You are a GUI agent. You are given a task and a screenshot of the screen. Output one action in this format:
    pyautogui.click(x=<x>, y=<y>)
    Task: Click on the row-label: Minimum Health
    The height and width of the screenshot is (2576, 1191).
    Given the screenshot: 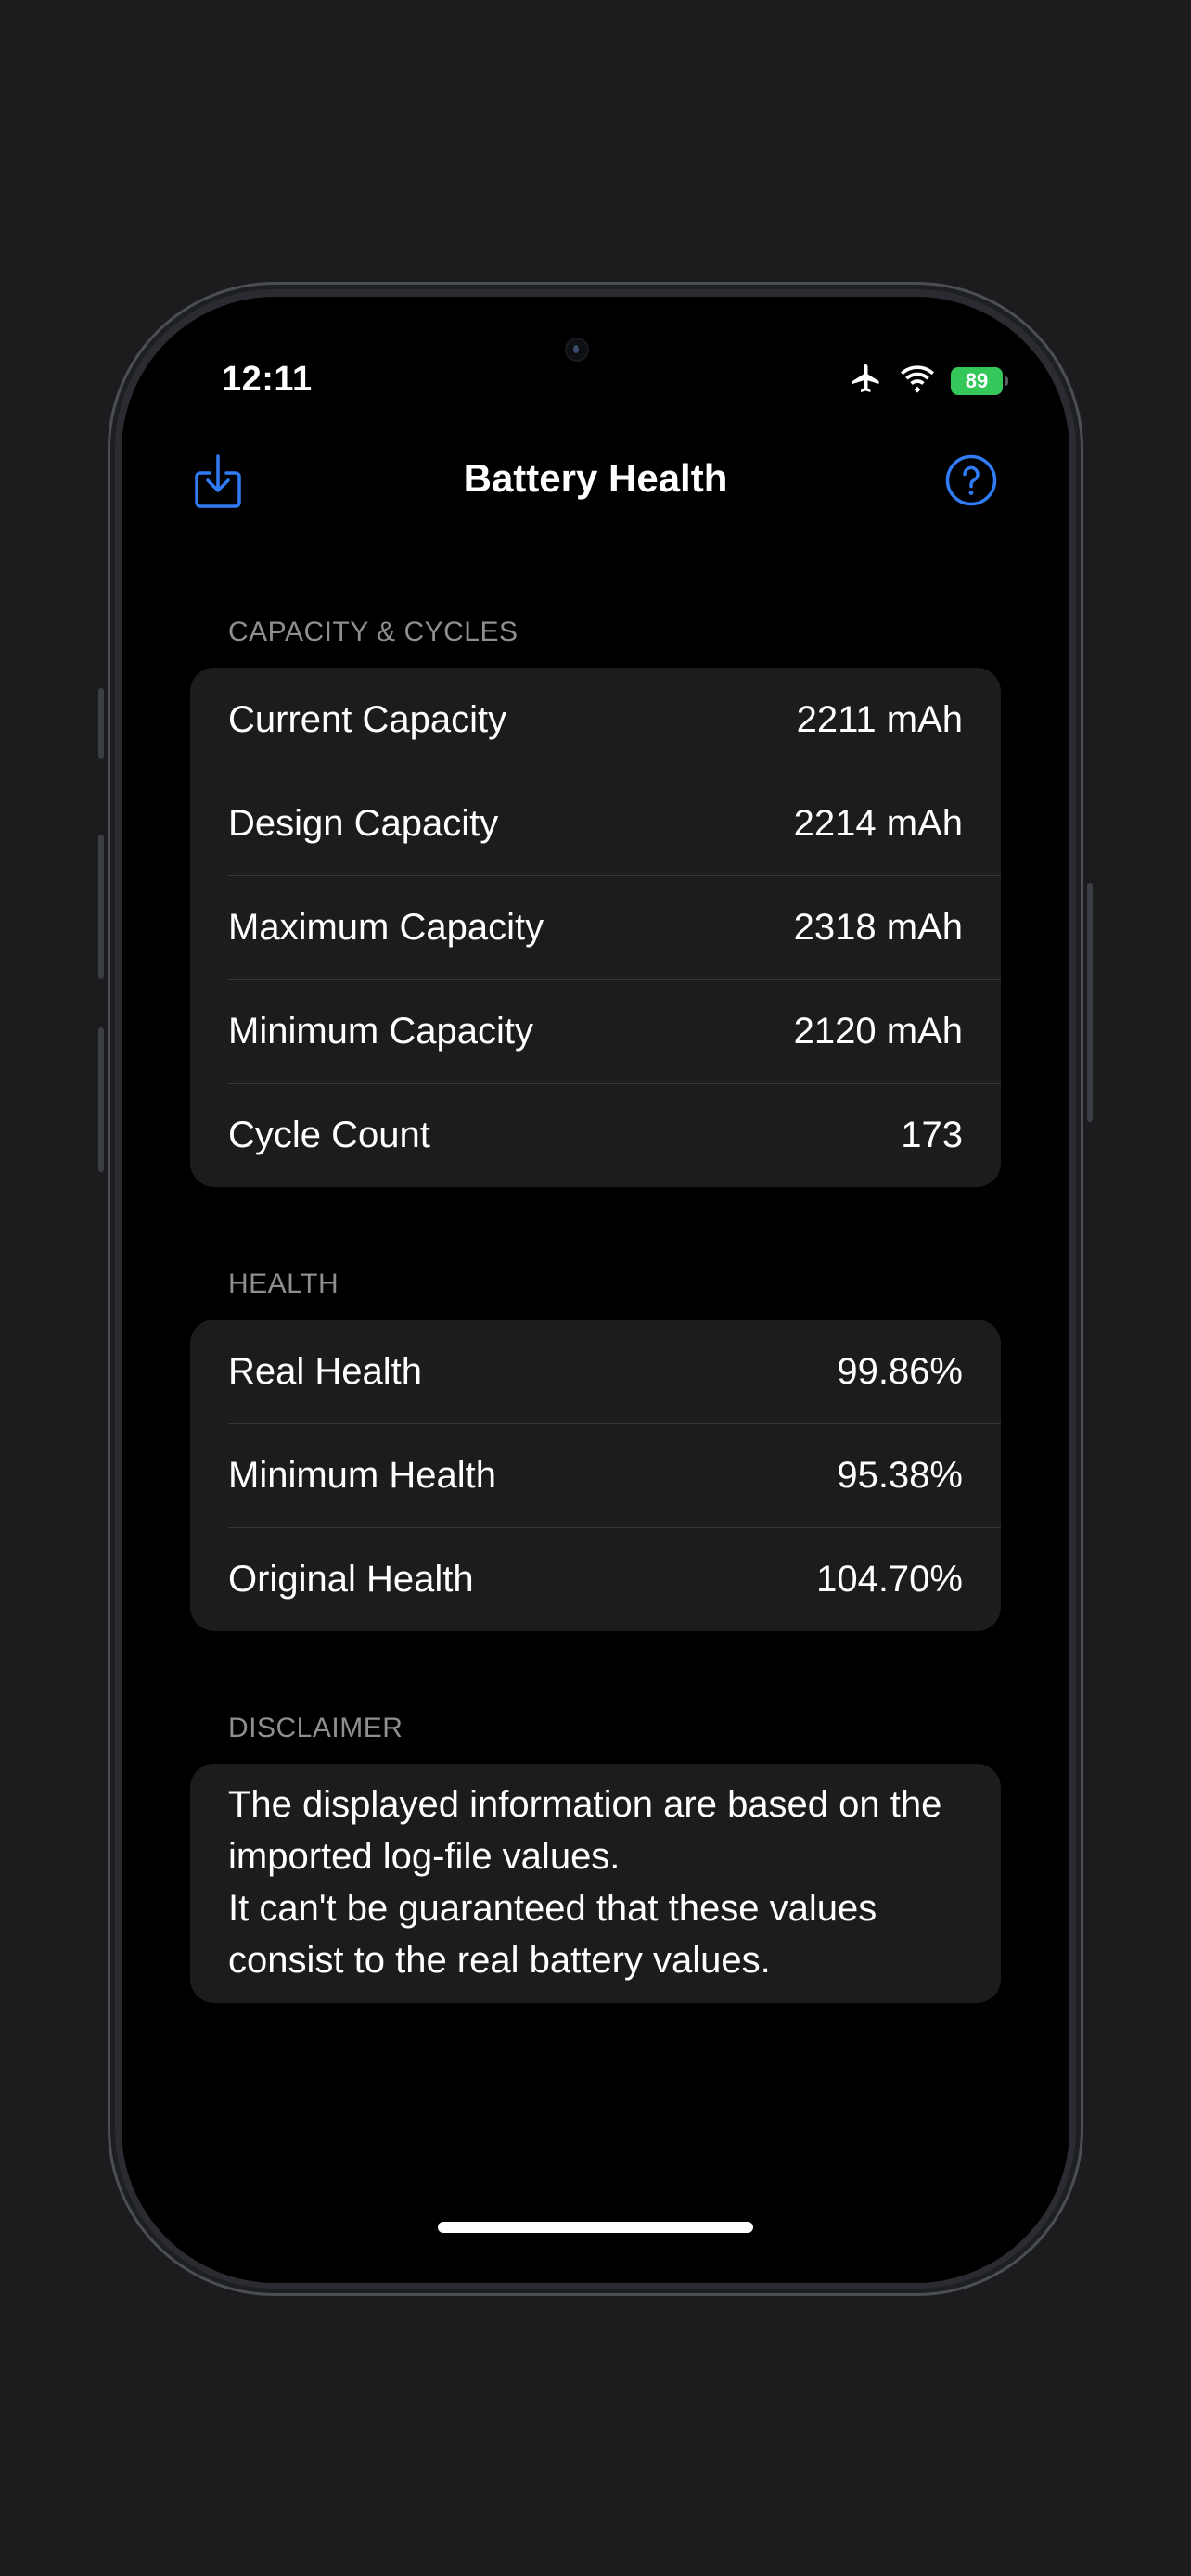 What is the action you would take?
    pyautogui.click(x=362, y=1475)
    